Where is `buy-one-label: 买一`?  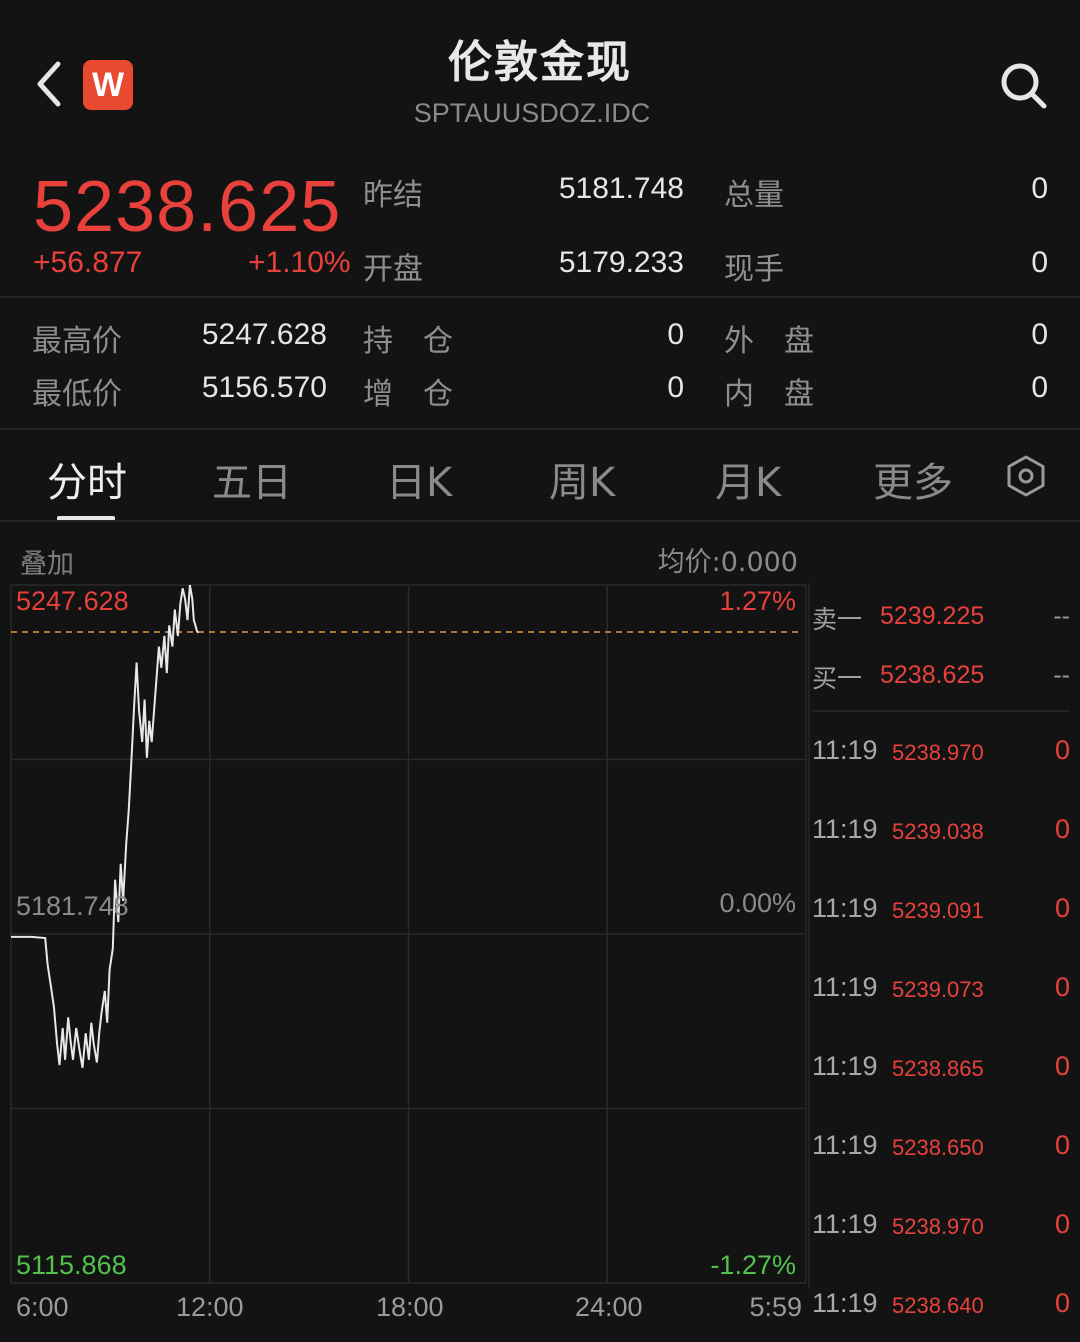
buy-one-label: 买一 is located at coordinates (837, 678).